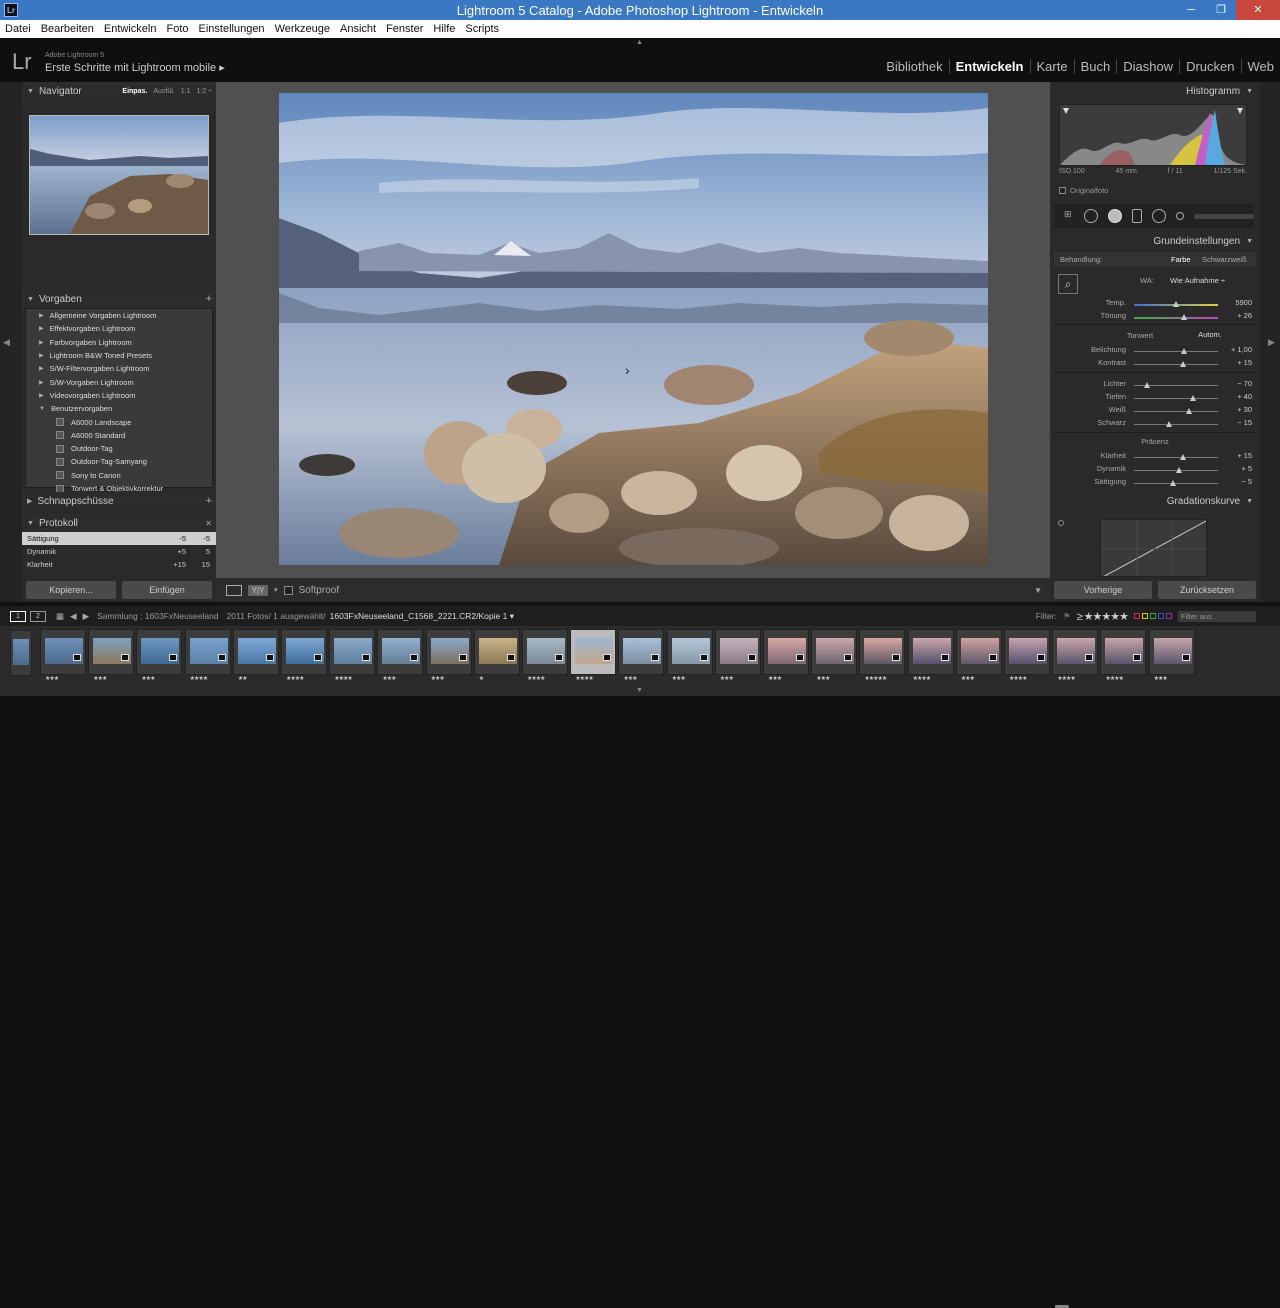  What do you see at coordinates (163, 91) in the screenshot?
I see `zoom-option: Ausfül.` at bounding box center [163, 91].